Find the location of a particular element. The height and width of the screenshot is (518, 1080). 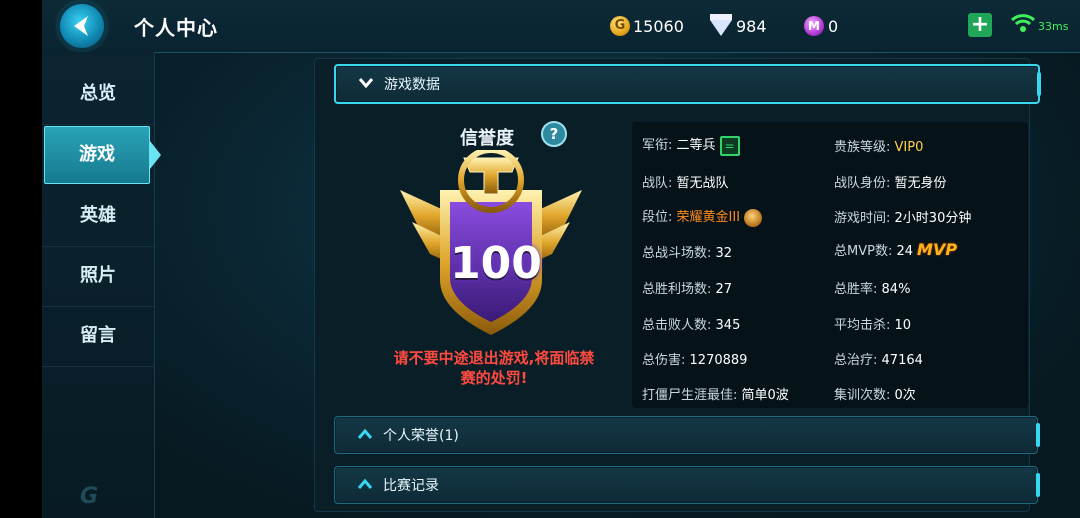

sidebar-item-overview: 总览 is located at coordinates (98, 94).